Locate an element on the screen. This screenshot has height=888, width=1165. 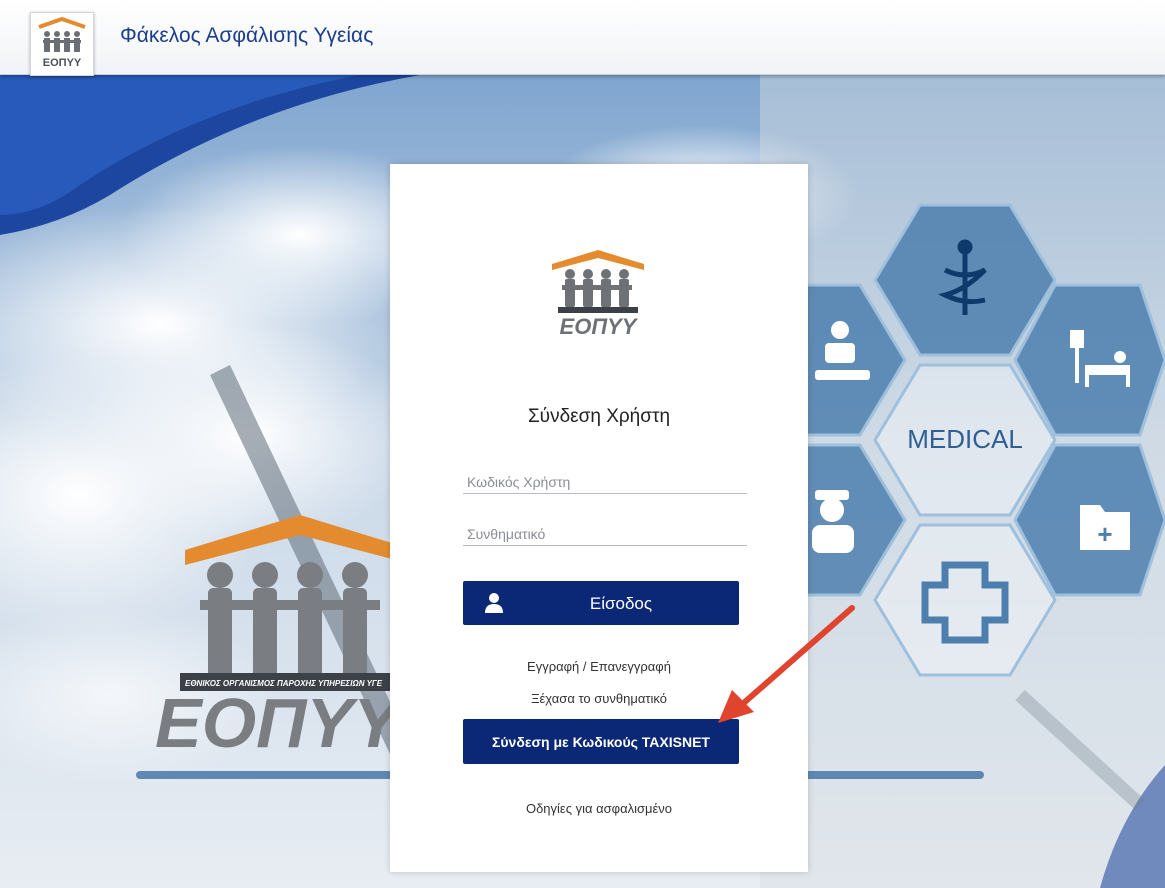
bg-logo-text: ΕΟΠΥΥ is located at coordinates (280, 723).